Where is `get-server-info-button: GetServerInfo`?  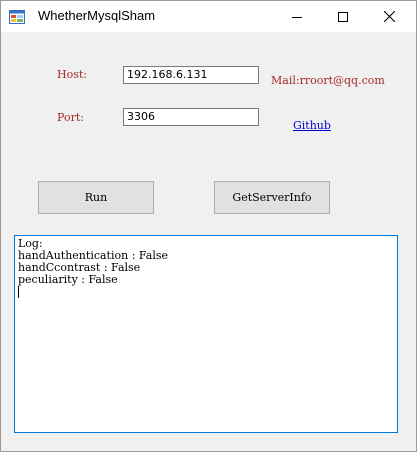
get-server-info-button: GetServerInfo is located at coordinates (272, 197).